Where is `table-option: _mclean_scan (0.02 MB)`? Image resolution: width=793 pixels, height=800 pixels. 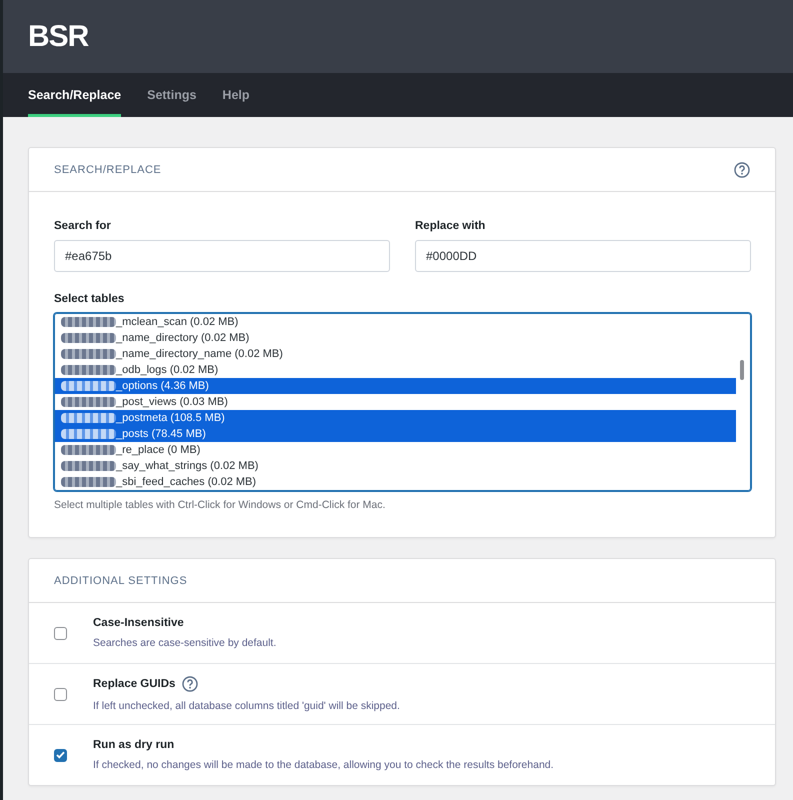 table-option: _mclean_scan (0.02 MB) is located at coordinates (395, 322).